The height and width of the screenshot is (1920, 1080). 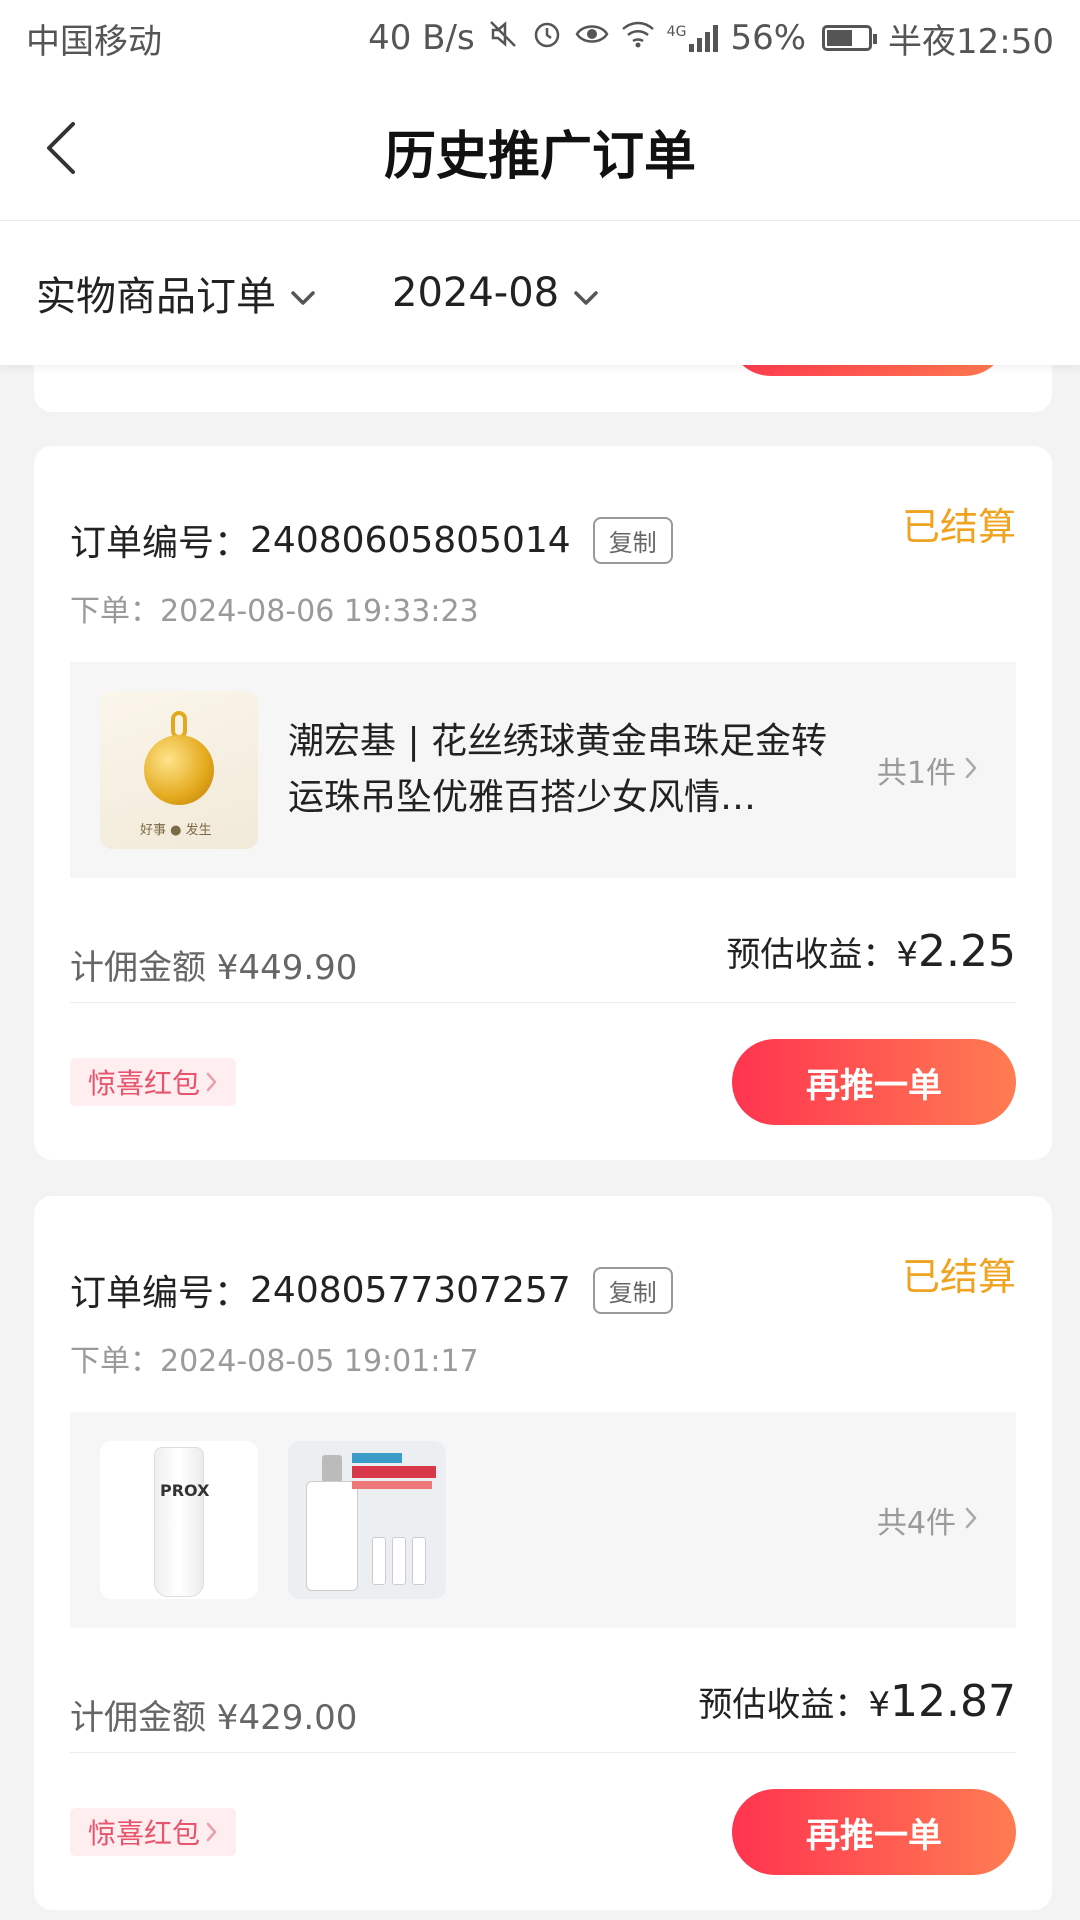 What do you see at coordinates (638, 38) in the screenshot?
I see `wifi-icon` at bounding box center [638, 38].